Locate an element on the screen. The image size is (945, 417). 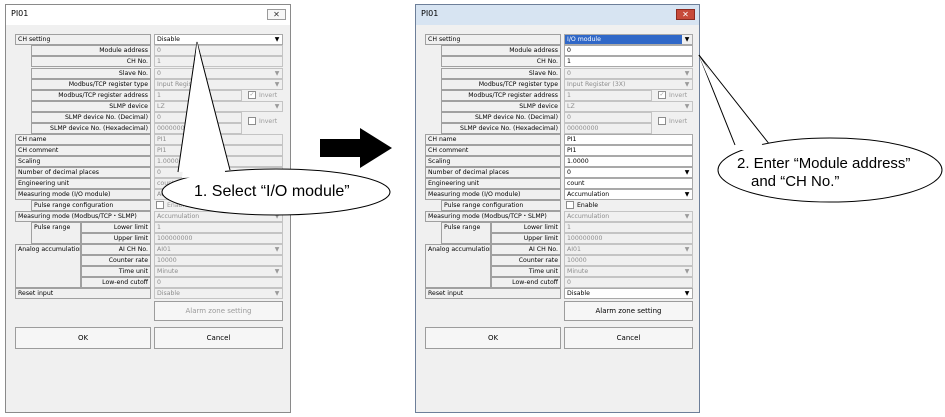
callout-step2-line2: and “CH No.” is located at coordinates (795, 181).